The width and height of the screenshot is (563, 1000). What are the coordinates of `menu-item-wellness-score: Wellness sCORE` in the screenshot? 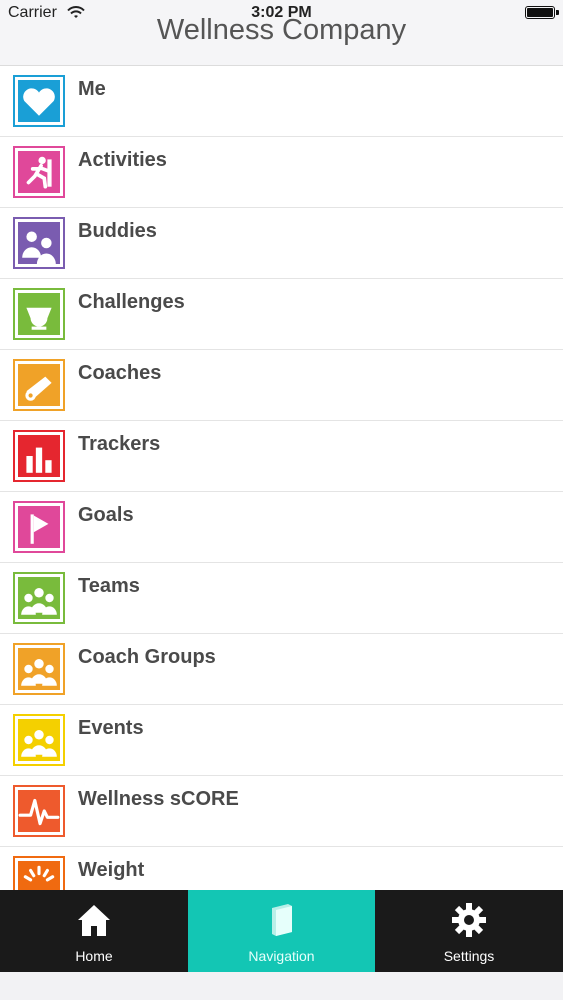 It's located at (281, 811).